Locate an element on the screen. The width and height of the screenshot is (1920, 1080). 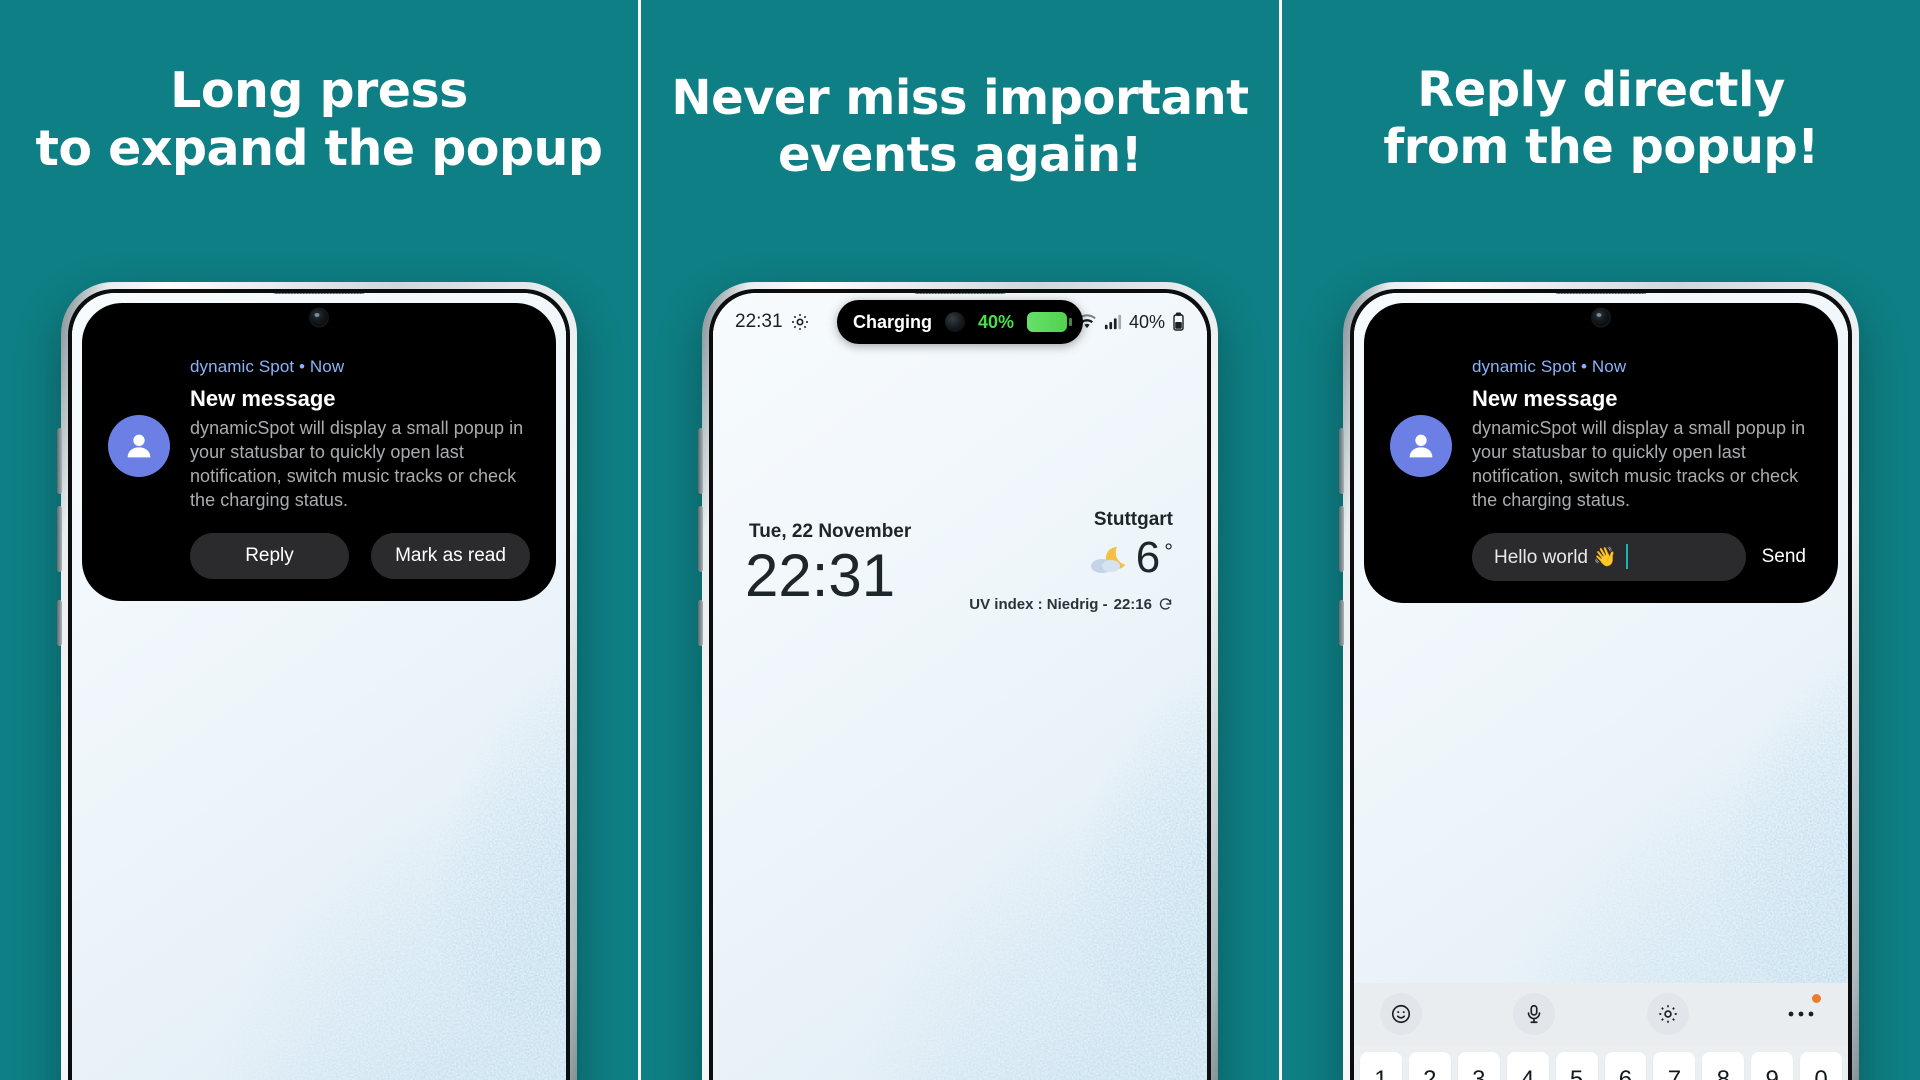
island-battery-percent: 40% is located at coordinates (996, 321).